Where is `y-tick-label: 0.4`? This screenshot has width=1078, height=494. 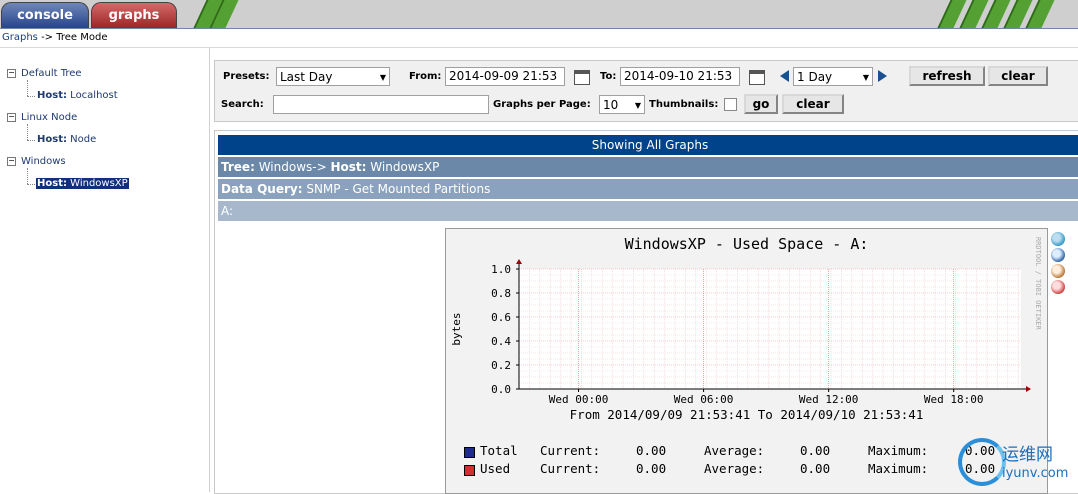 y-tick-label: 0.4 is located at coordinates (501, 341).